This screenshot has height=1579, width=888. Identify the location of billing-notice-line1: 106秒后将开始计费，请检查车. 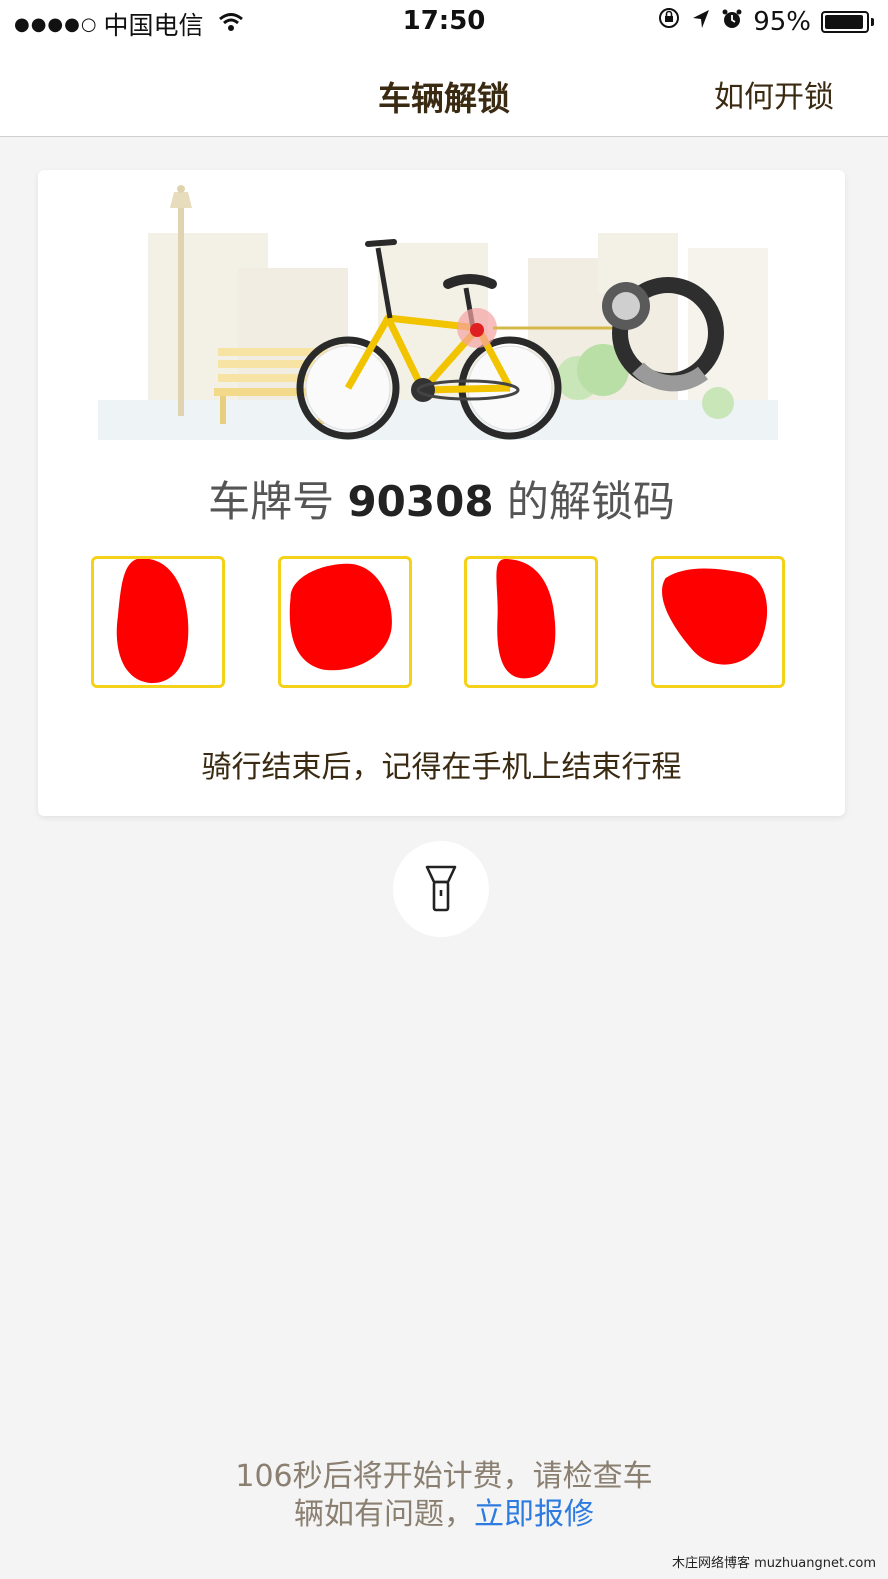
(444, 1476).